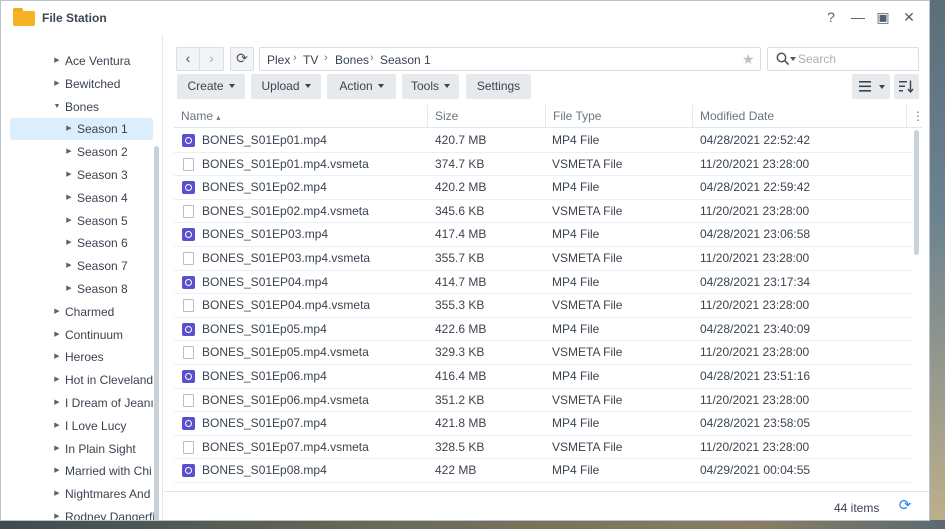 Image resolution: width=945 pixels, height=529 pixels. I want to click on item-count: 44 items, so click(857, 508).